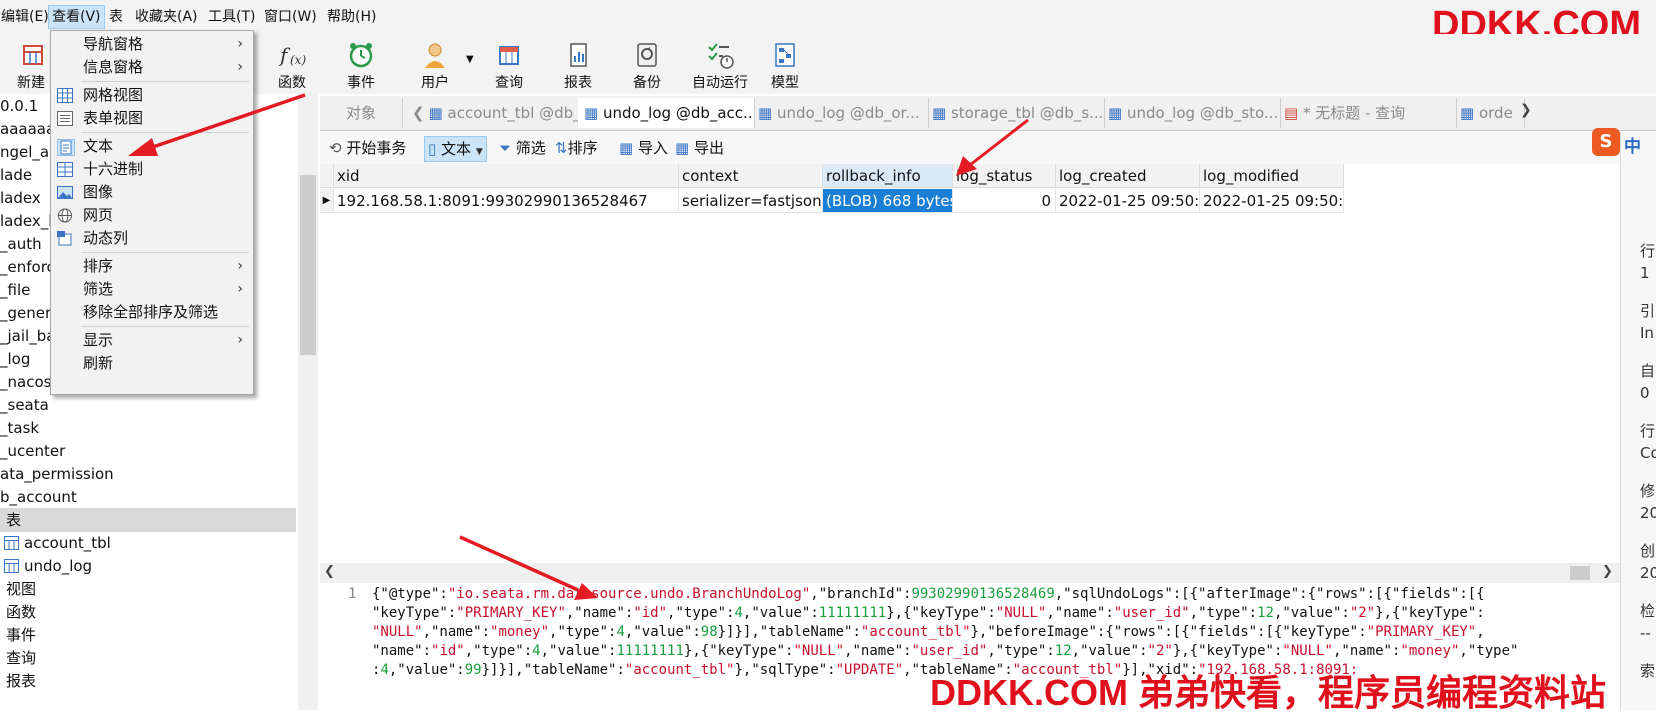 The image size is (1656, 716). I want to click on menu-item-hex: 十六进制, so click(152, 169).